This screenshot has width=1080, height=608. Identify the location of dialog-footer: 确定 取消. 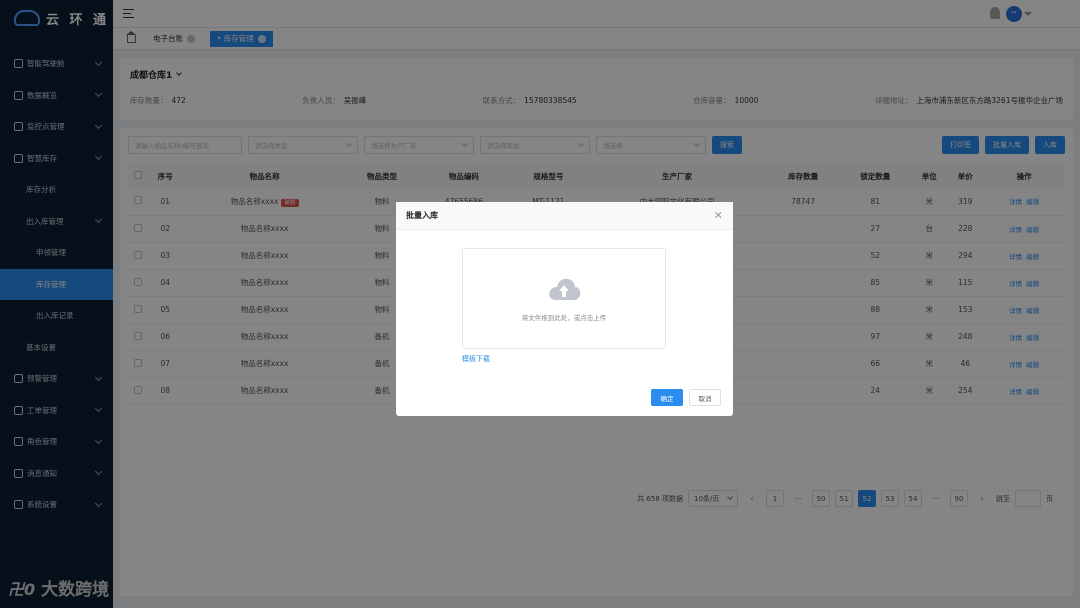
(686, 397).